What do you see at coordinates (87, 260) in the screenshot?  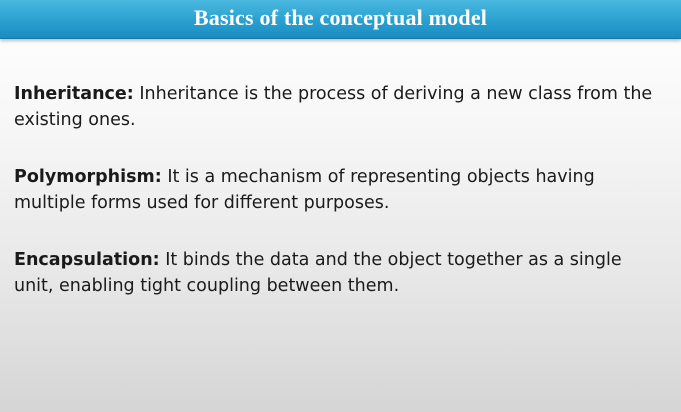 I see `term-label: Encapsulation:` at bounding box center [87, 260].